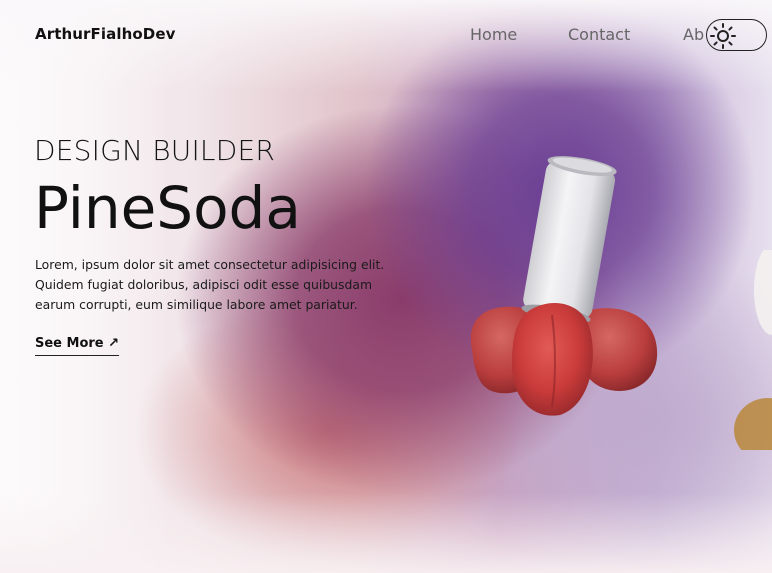 The height and width of the screenshot is (573, 772). I want to click on see-more-link: See More ↗, so click(77, 346).